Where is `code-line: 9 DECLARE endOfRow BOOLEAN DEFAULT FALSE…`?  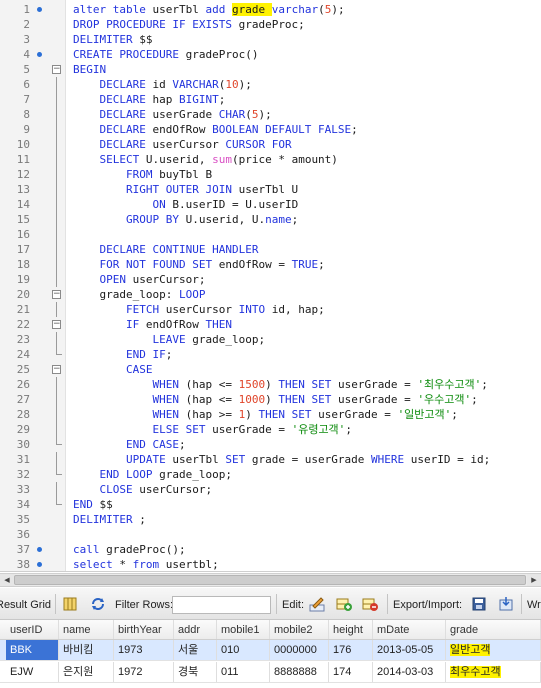 code-line: 9 DECLARE endOfRow BOOLEAN DEFAULT FALSE… is located at coordinates (270, 129).